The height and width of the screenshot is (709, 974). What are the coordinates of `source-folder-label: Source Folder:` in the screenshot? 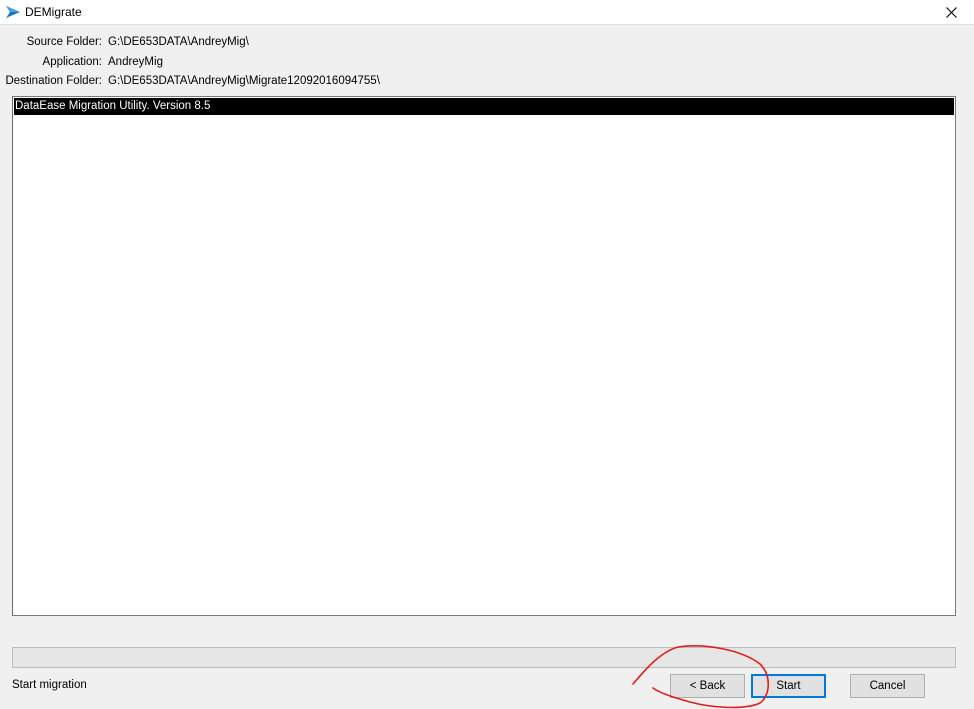 It's located at (64, 42).